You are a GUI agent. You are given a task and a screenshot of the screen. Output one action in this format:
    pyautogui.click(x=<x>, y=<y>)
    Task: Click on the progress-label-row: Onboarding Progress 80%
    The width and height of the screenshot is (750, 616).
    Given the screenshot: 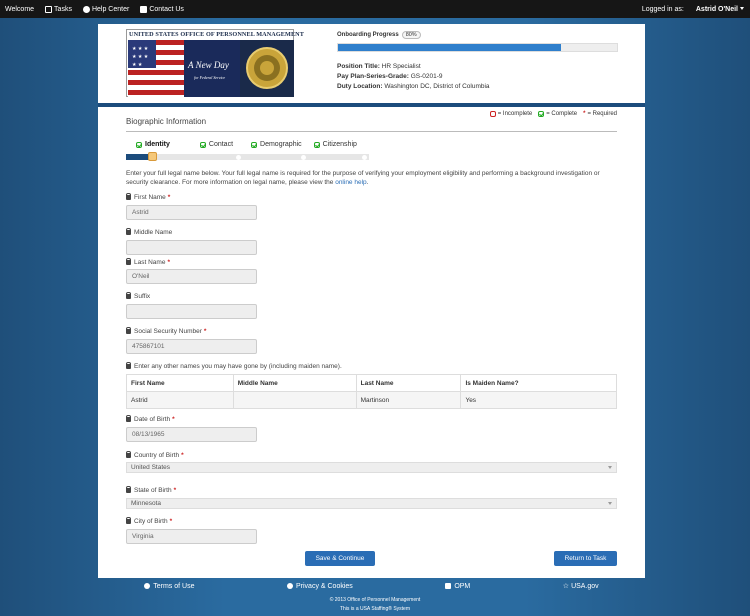 What is the action you would take?
    pyautogui.click(x=478, y=35)
    